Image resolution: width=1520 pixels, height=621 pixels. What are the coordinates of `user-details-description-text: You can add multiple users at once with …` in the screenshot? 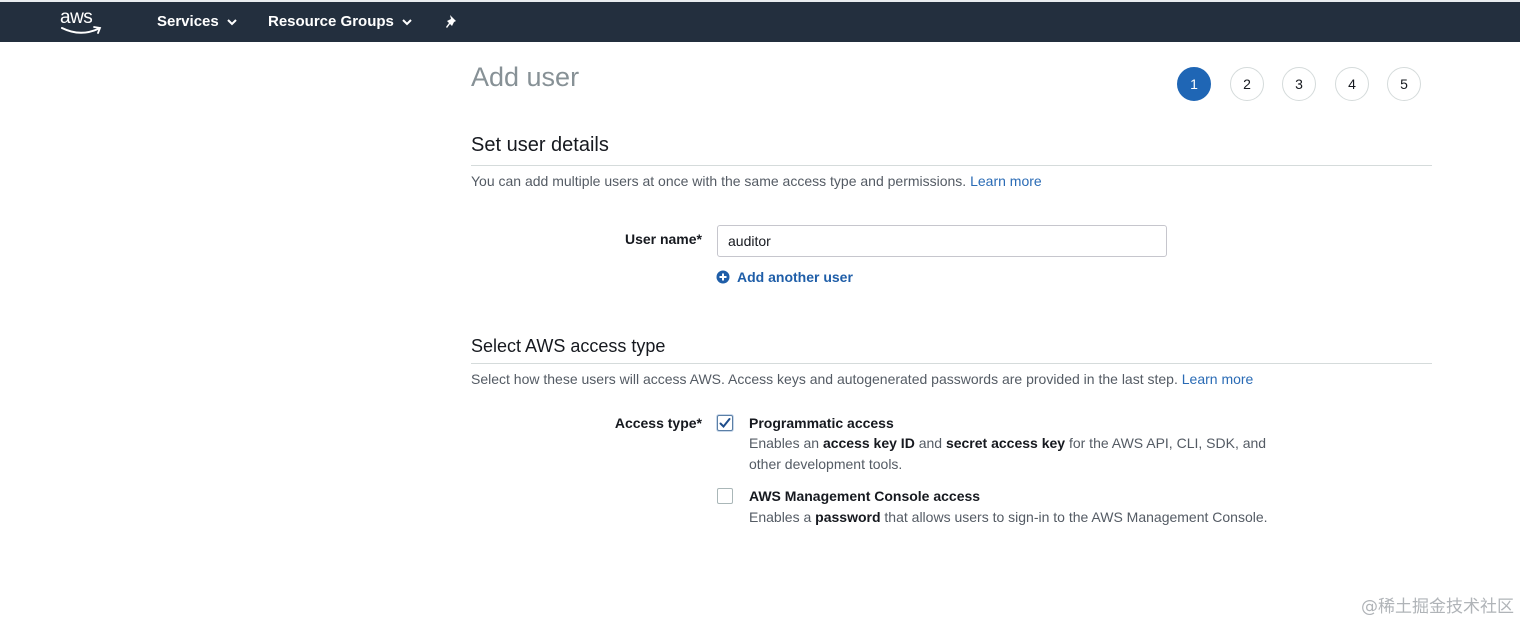 It's located at (719, 181).